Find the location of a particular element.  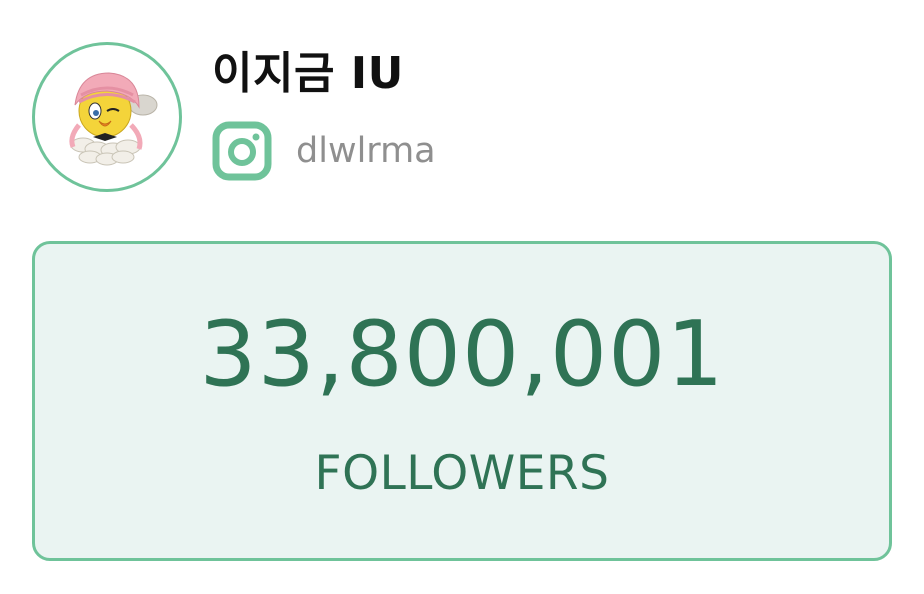

instagram-handle: dlwlrma is located at coordinates (366, 151).